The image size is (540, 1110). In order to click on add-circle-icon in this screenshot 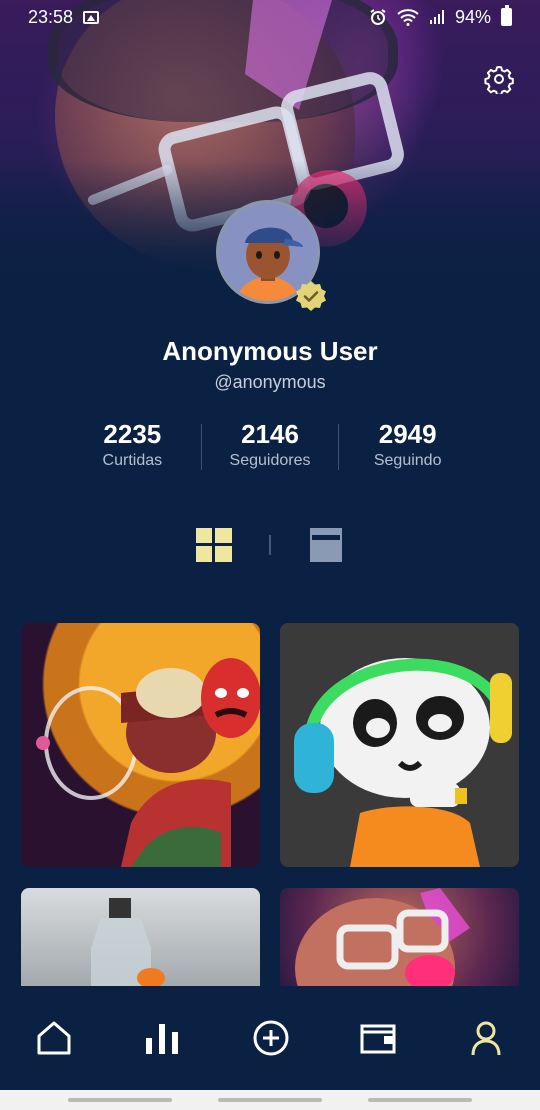, I will do `click(271, 1038)`.